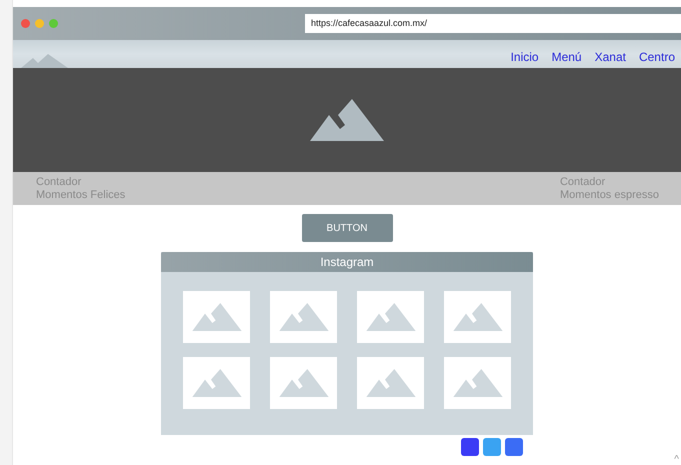  I want to click on counter-label: Momentos espresso, so click(609, 195).